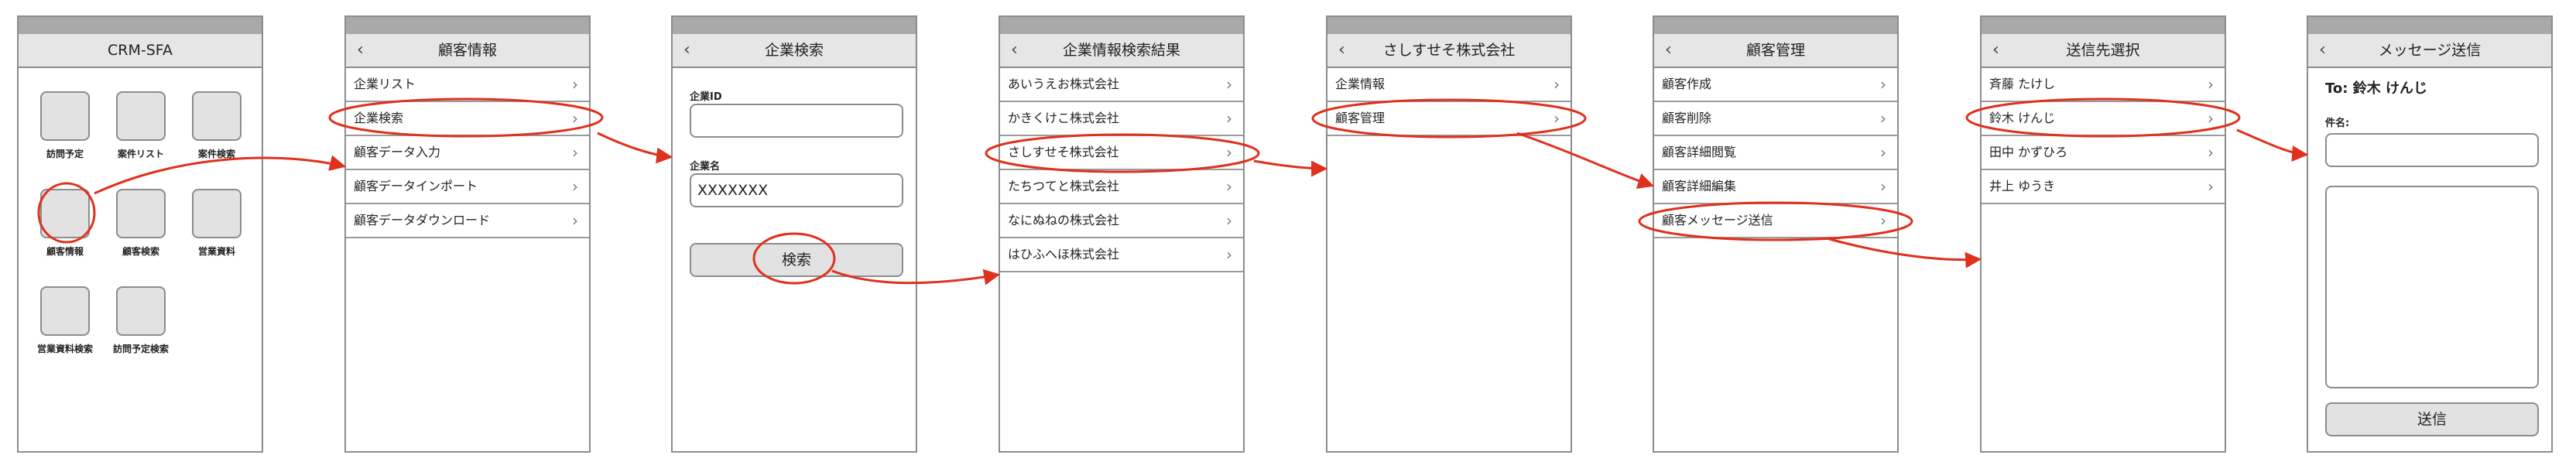 Image resolution: width=2576 pixels, height=472 pixels. What do you see at coordinates (66, 213) in the screenshot?
I see `highlight-circle` at bounding box center [66, 213].